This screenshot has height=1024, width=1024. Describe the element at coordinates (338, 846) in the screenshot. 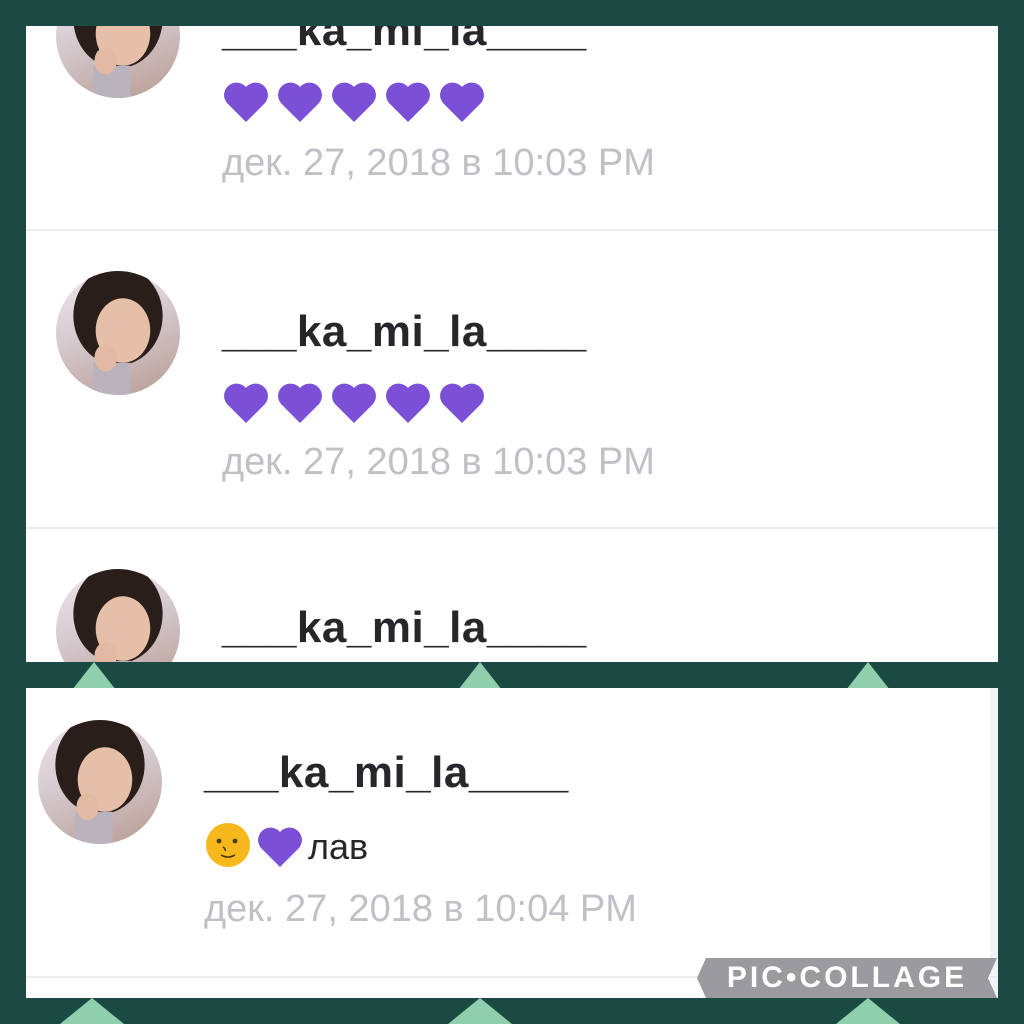

I see `message-text: лав` at that location.